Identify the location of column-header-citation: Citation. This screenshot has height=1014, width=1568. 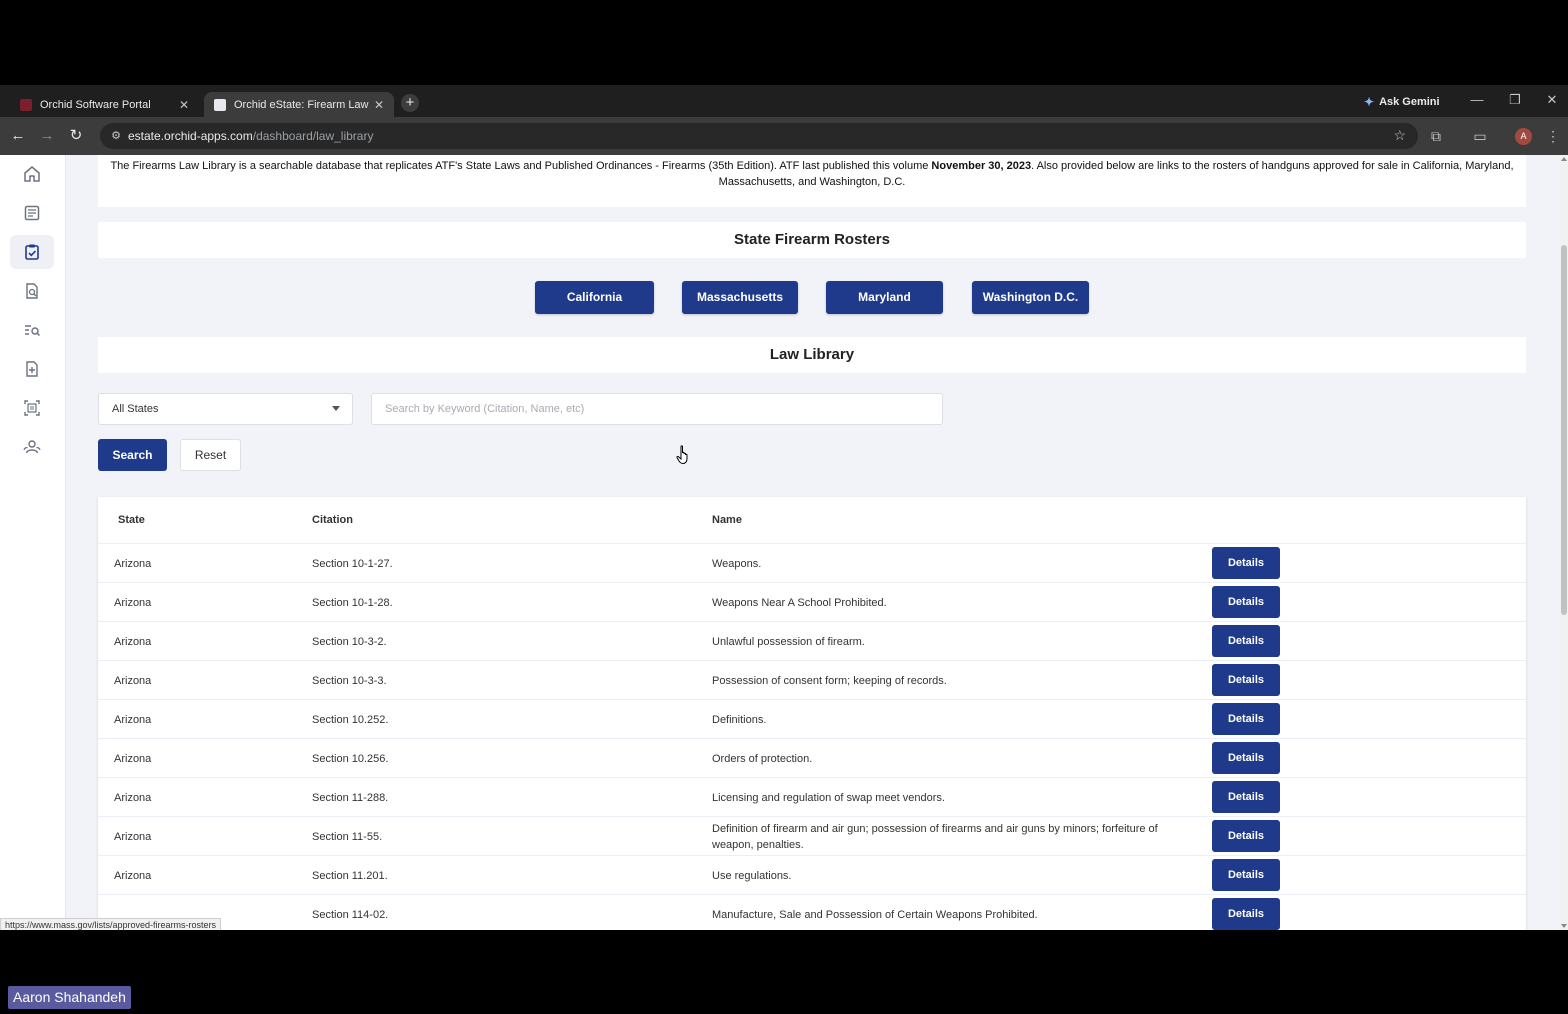
(332, 520).